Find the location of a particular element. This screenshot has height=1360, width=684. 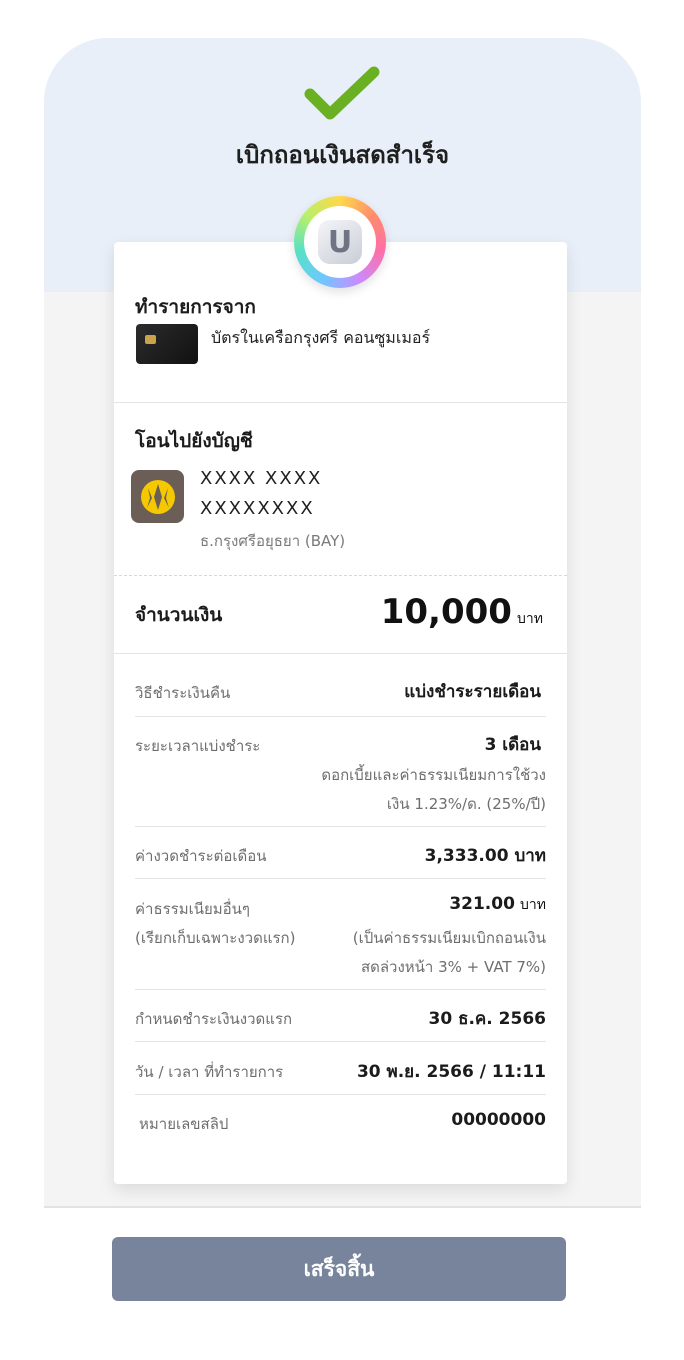

bank-logo-icon is located at coordinates (157, 496).